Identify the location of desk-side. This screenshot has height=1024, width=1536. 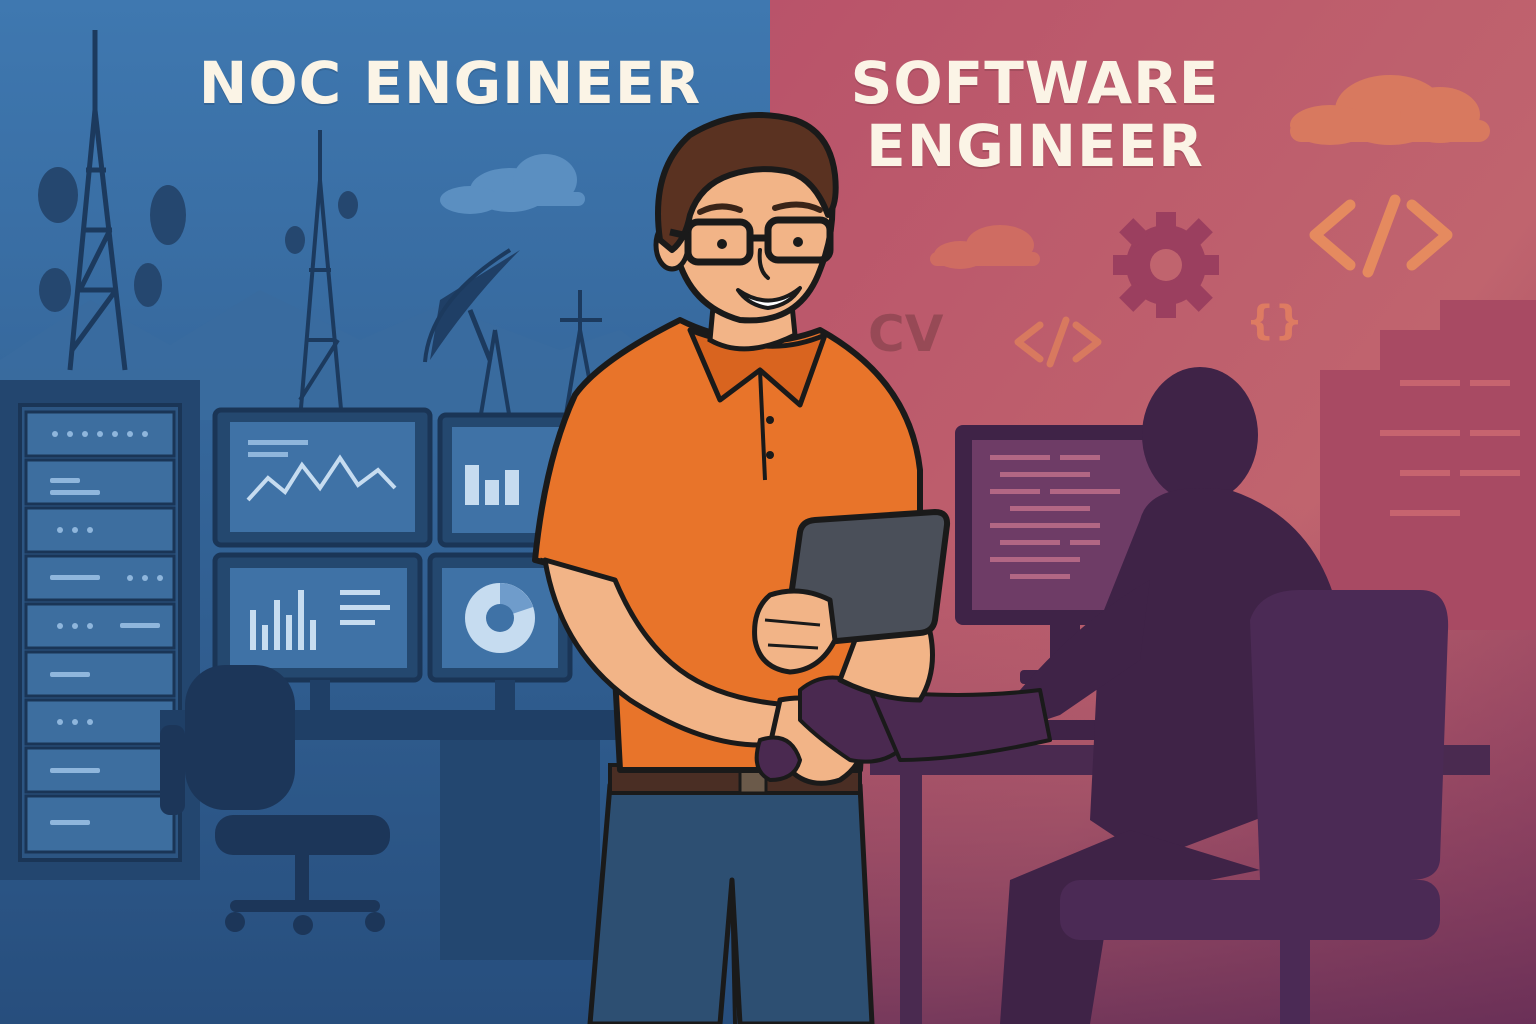
(520, 850).